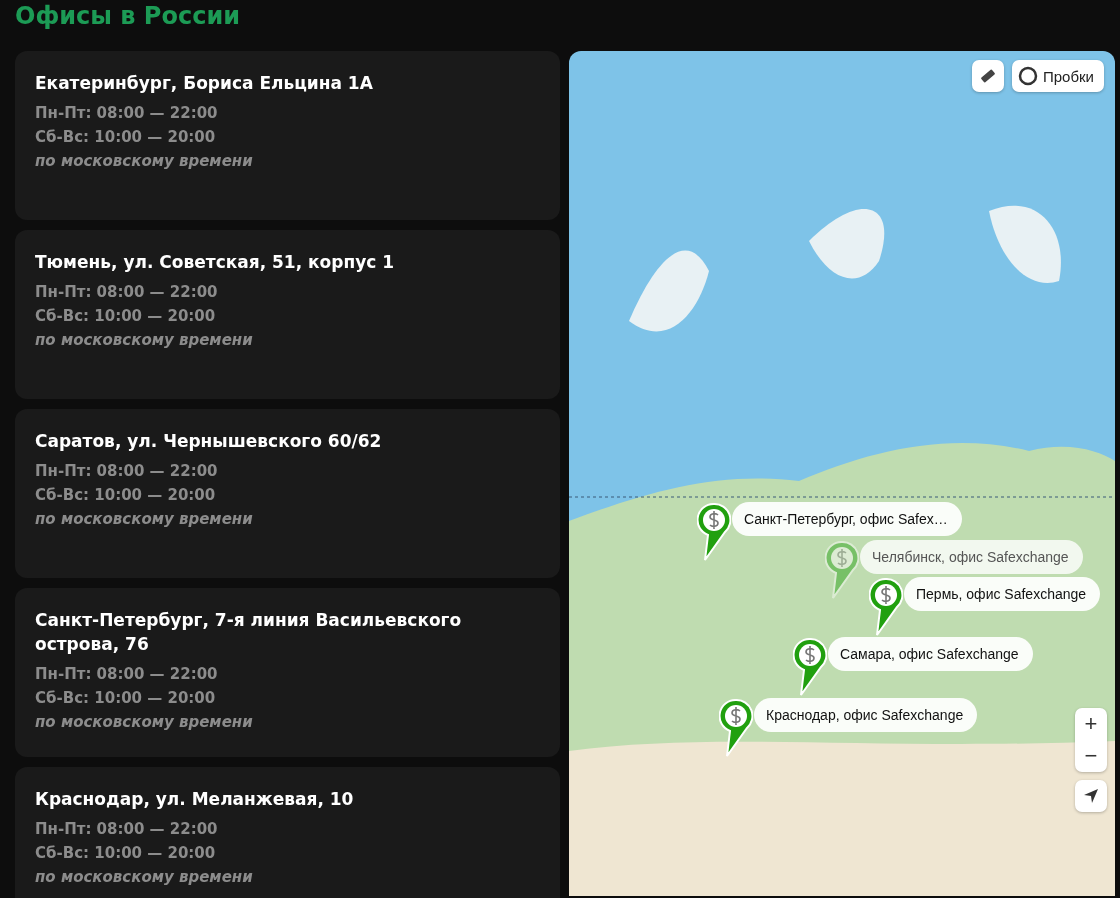 The image size is (1120, 898). I want to click on ring-icon, so click(1028, 76).